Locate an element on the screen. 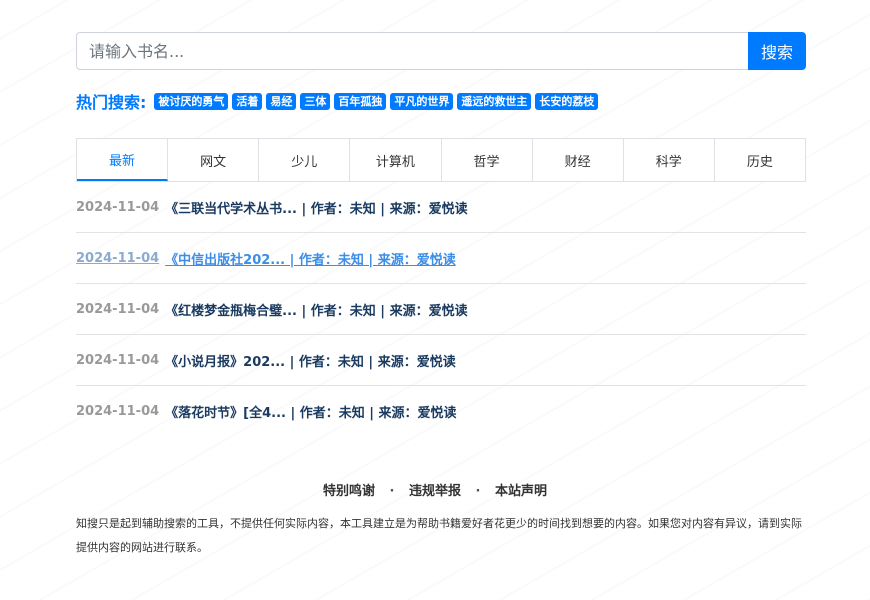 The width and height of the screenshot is (870, 600). category-tabs: 最新 网文 少儿 计算机 哲学 财经 科学 历史 is located at coordinates (441, 160).